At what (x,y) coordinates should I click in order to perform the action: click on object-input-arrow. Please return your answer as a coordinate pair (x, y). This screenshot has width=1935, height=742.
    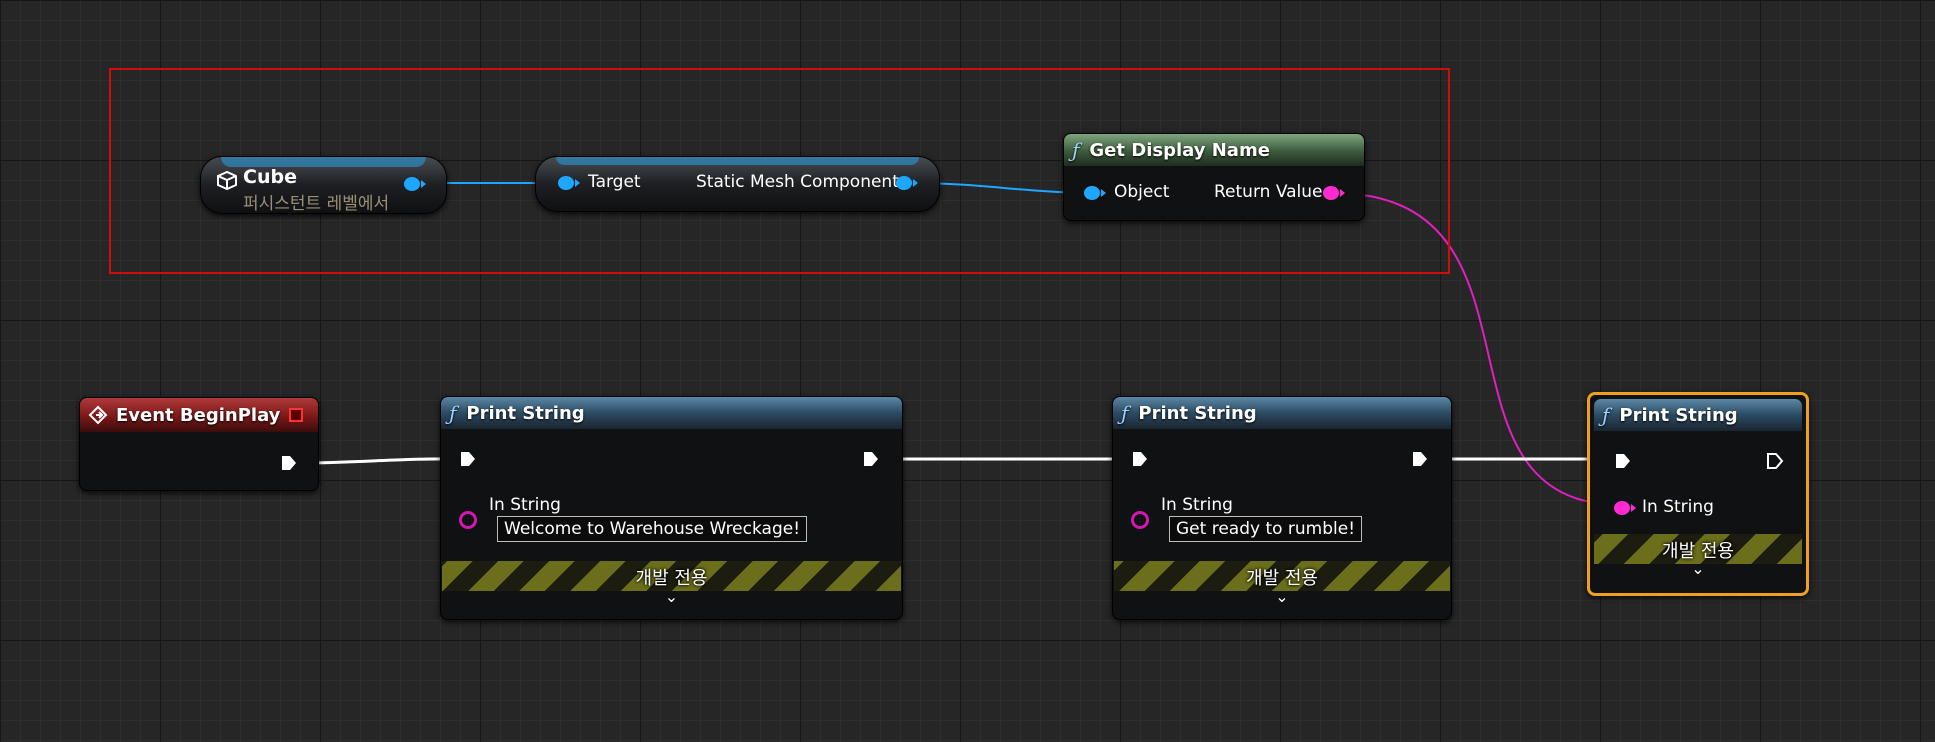
    Looking at the image, I should click on (1103, 193).